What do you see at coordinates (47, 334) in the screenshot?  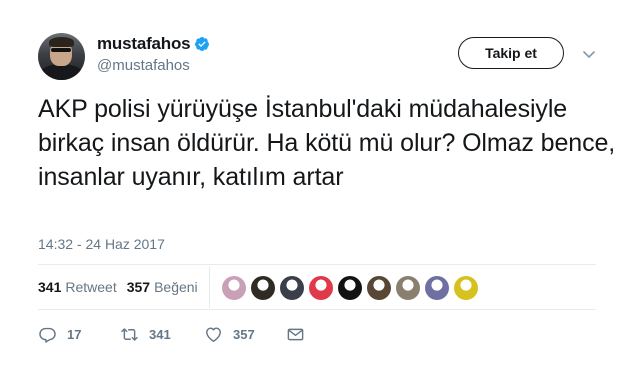 I see `reply-icon` at bounding box center [47, 334].